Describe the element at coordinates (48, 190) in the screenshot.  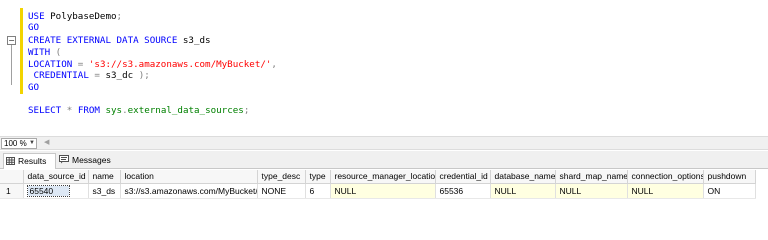
I see `cell-value: 65540` at that location.